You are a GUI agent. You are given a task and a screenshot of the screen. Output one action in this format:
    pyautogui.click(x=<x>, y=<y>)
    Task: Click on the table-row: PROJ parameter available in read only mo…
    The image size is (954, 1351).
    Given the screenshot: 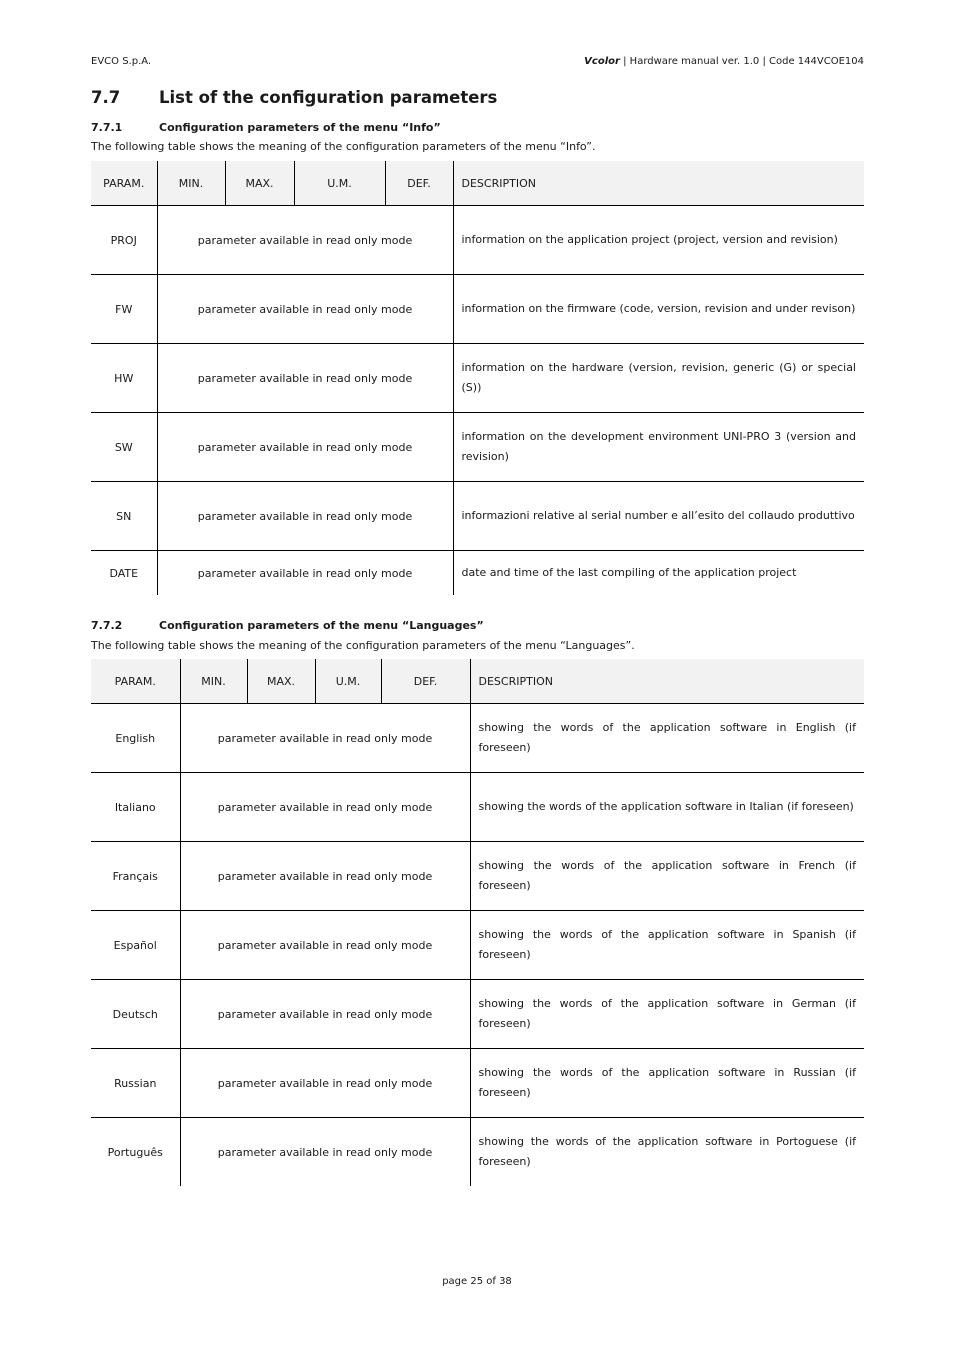 What is the action you would take?
    pyautogui.click(x=477, y=240)
    